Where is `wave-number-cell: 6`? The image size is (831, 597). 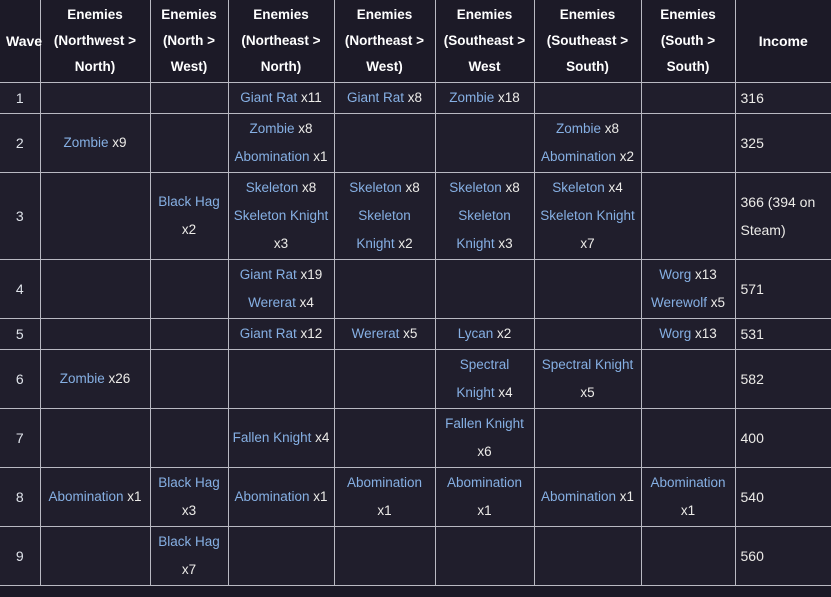
wave-number-cell: 6 is located at coordinates (20, 379).